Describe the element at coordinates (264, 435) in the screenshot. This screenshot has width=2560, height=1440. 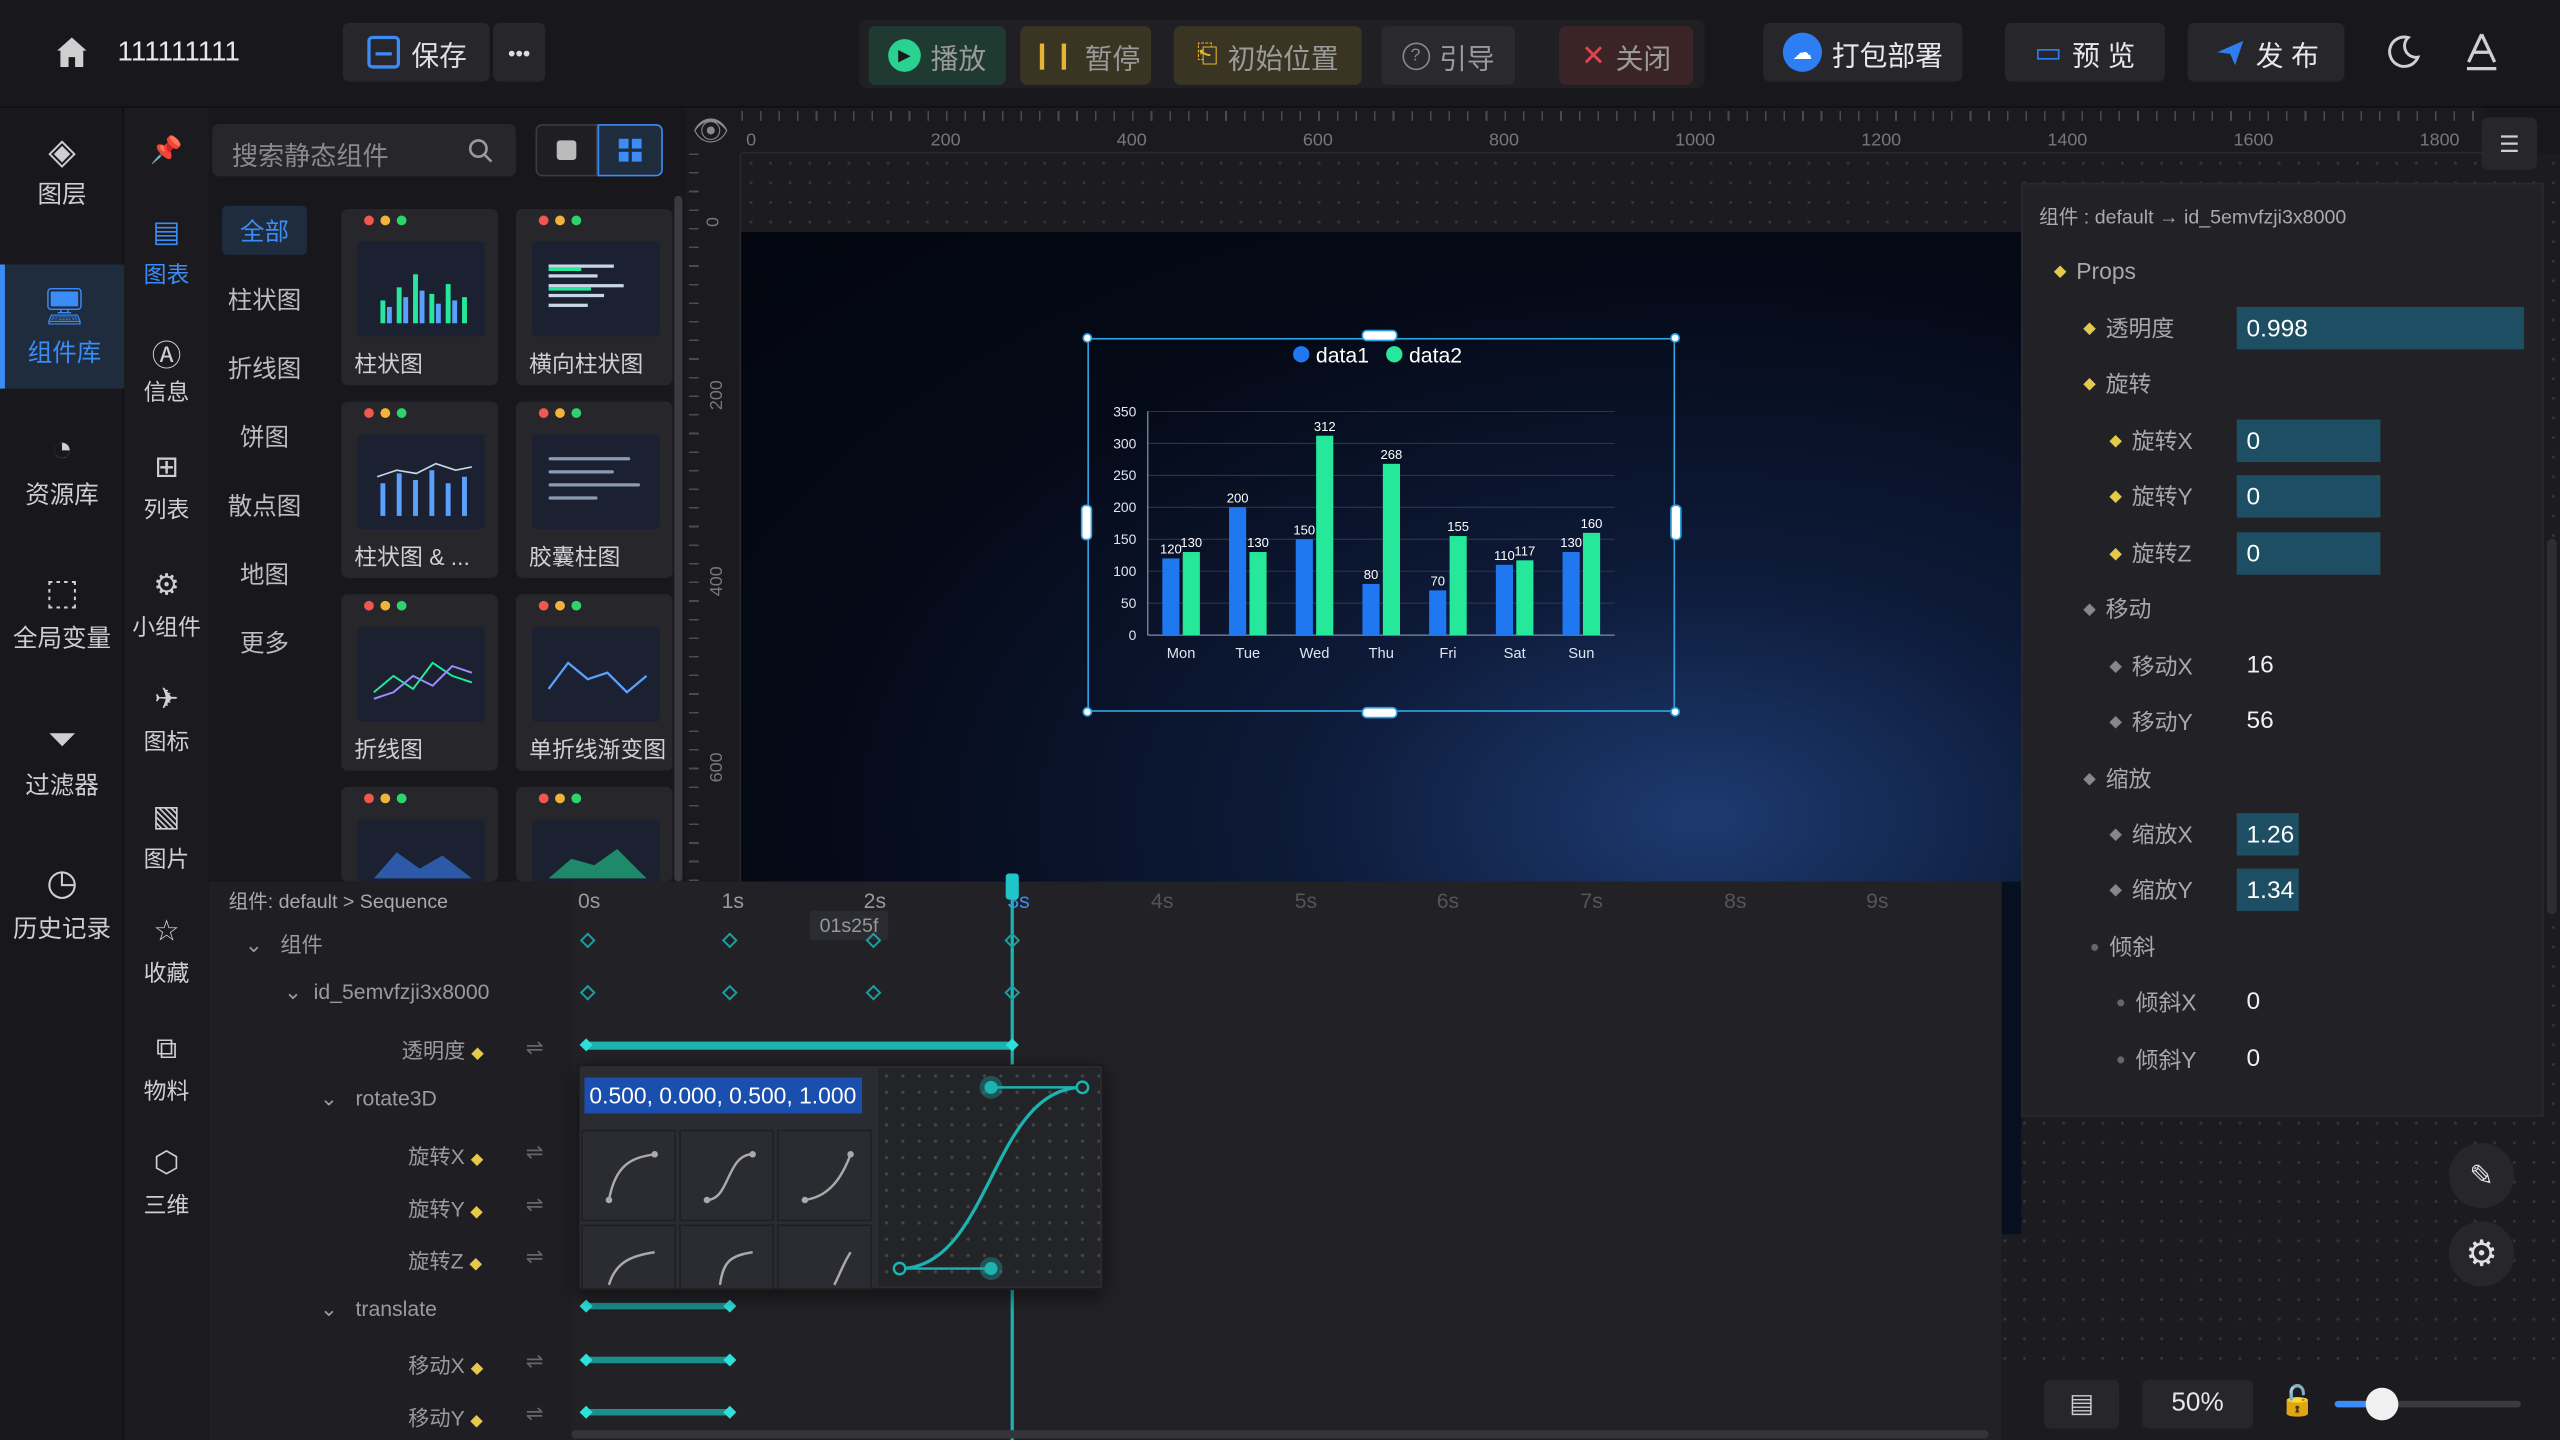
I see `subcat-pie: 饼图` at that location.